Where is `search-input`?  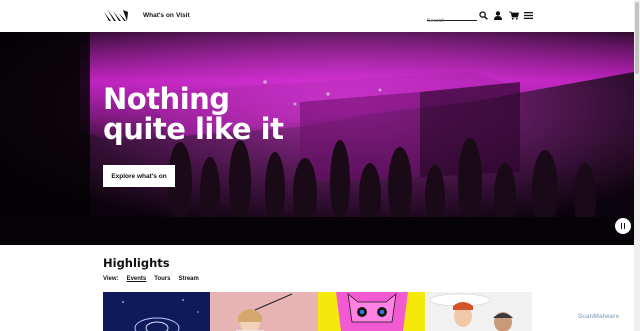 search-input is located at coordinates (451, 21).